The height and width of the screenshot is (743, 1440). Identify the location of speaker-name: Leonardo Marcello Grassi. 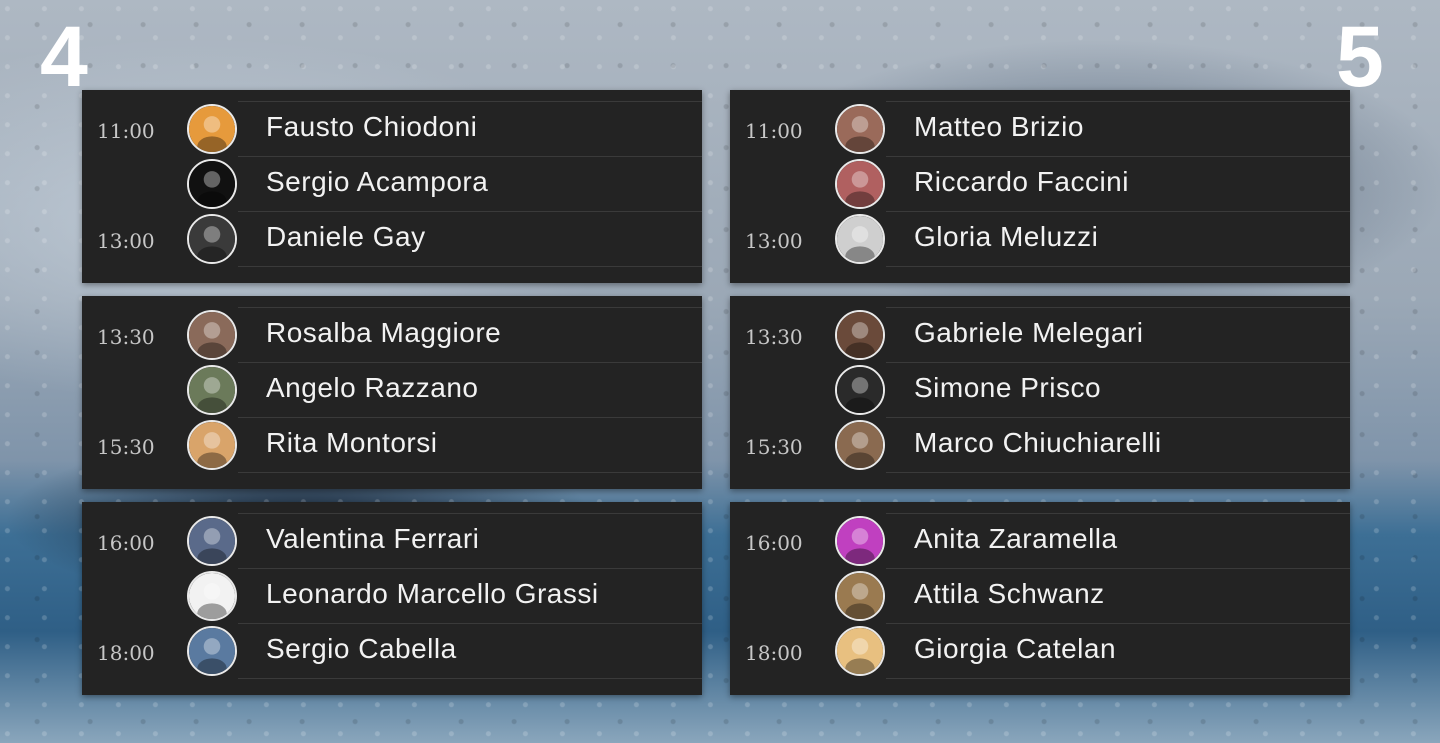
(432, 594).